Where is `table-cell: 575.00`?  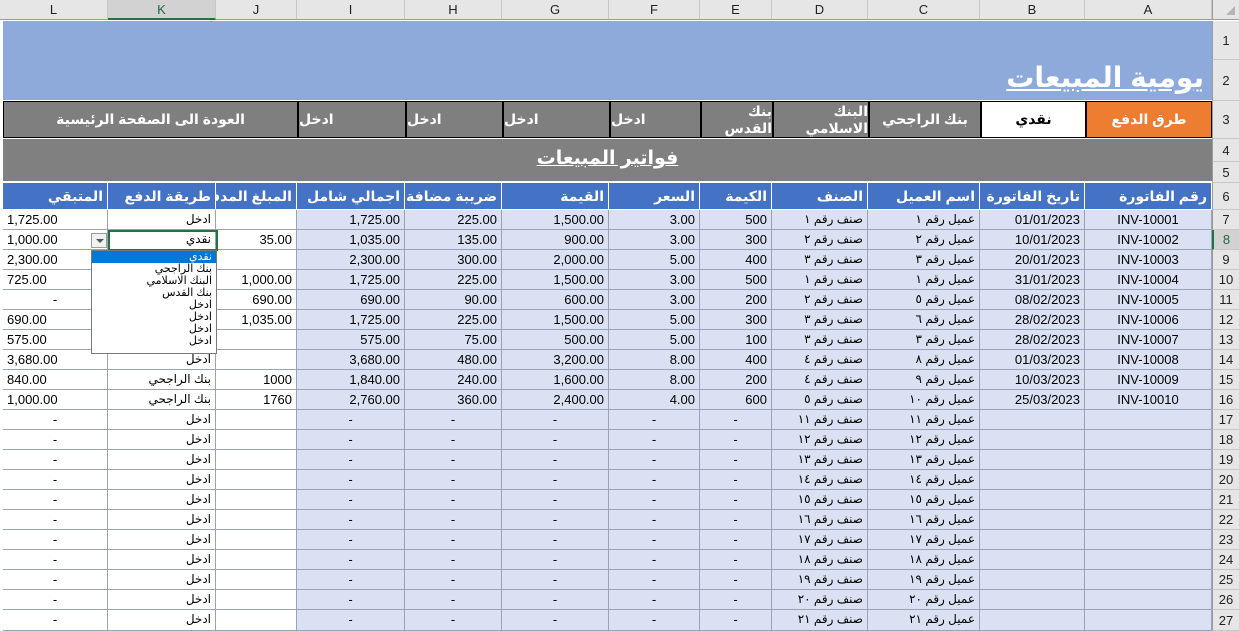
table-cell: 575.00 is located at coordinates (351, 340).